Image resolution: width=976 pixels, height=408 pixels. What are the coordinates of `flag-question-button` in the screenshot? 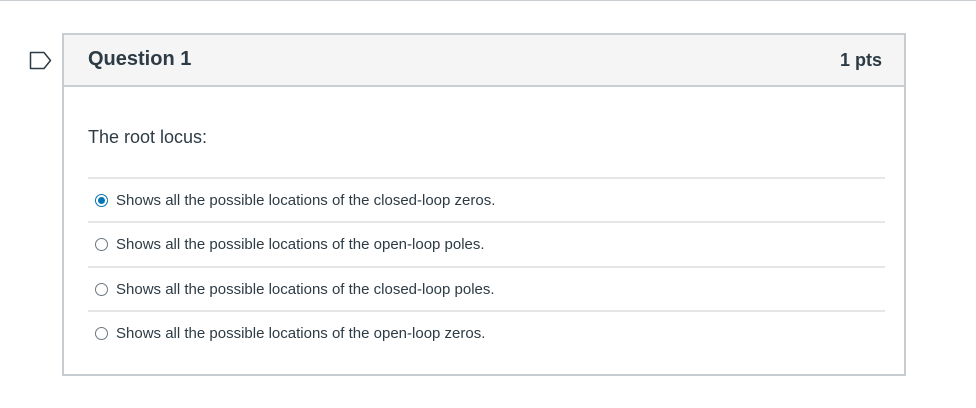 It's located at (41, 61).